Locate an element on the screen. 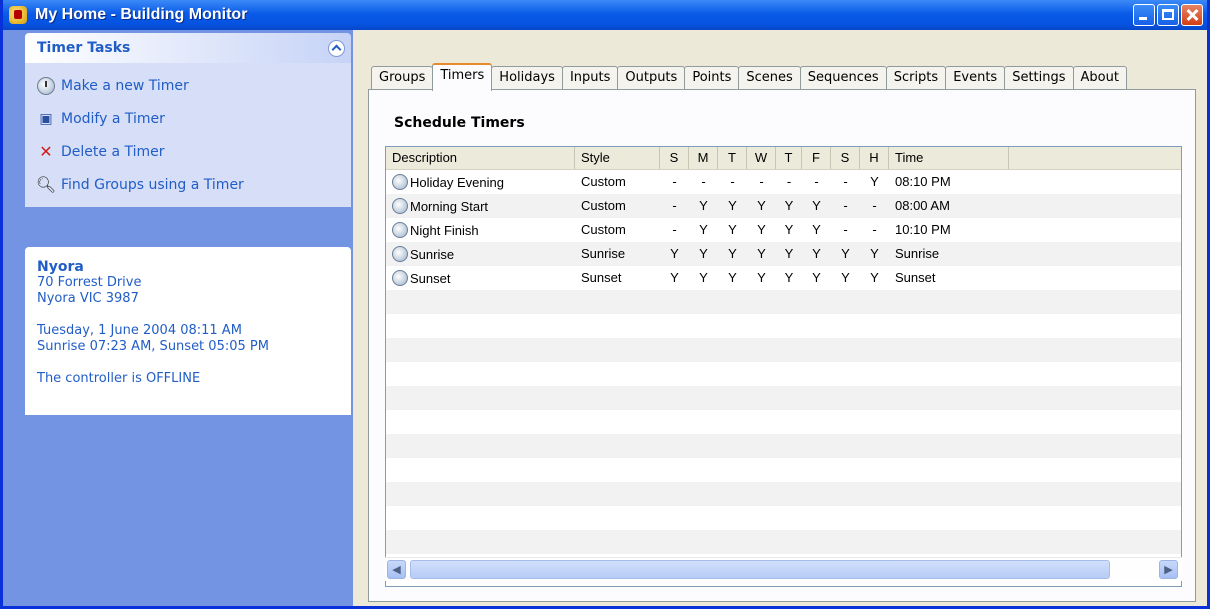  table-row: Morning Start Custom - Y Y Y Y Y - - 08:00 AM is located at coordinates (783, 206).